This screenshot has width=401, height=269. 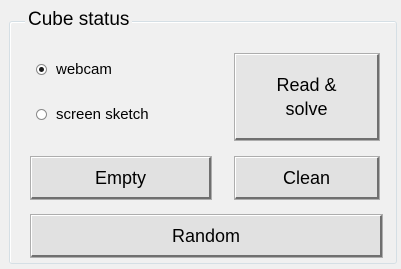 I want to click on empty-label: Empty, so click(x=120, y=177).